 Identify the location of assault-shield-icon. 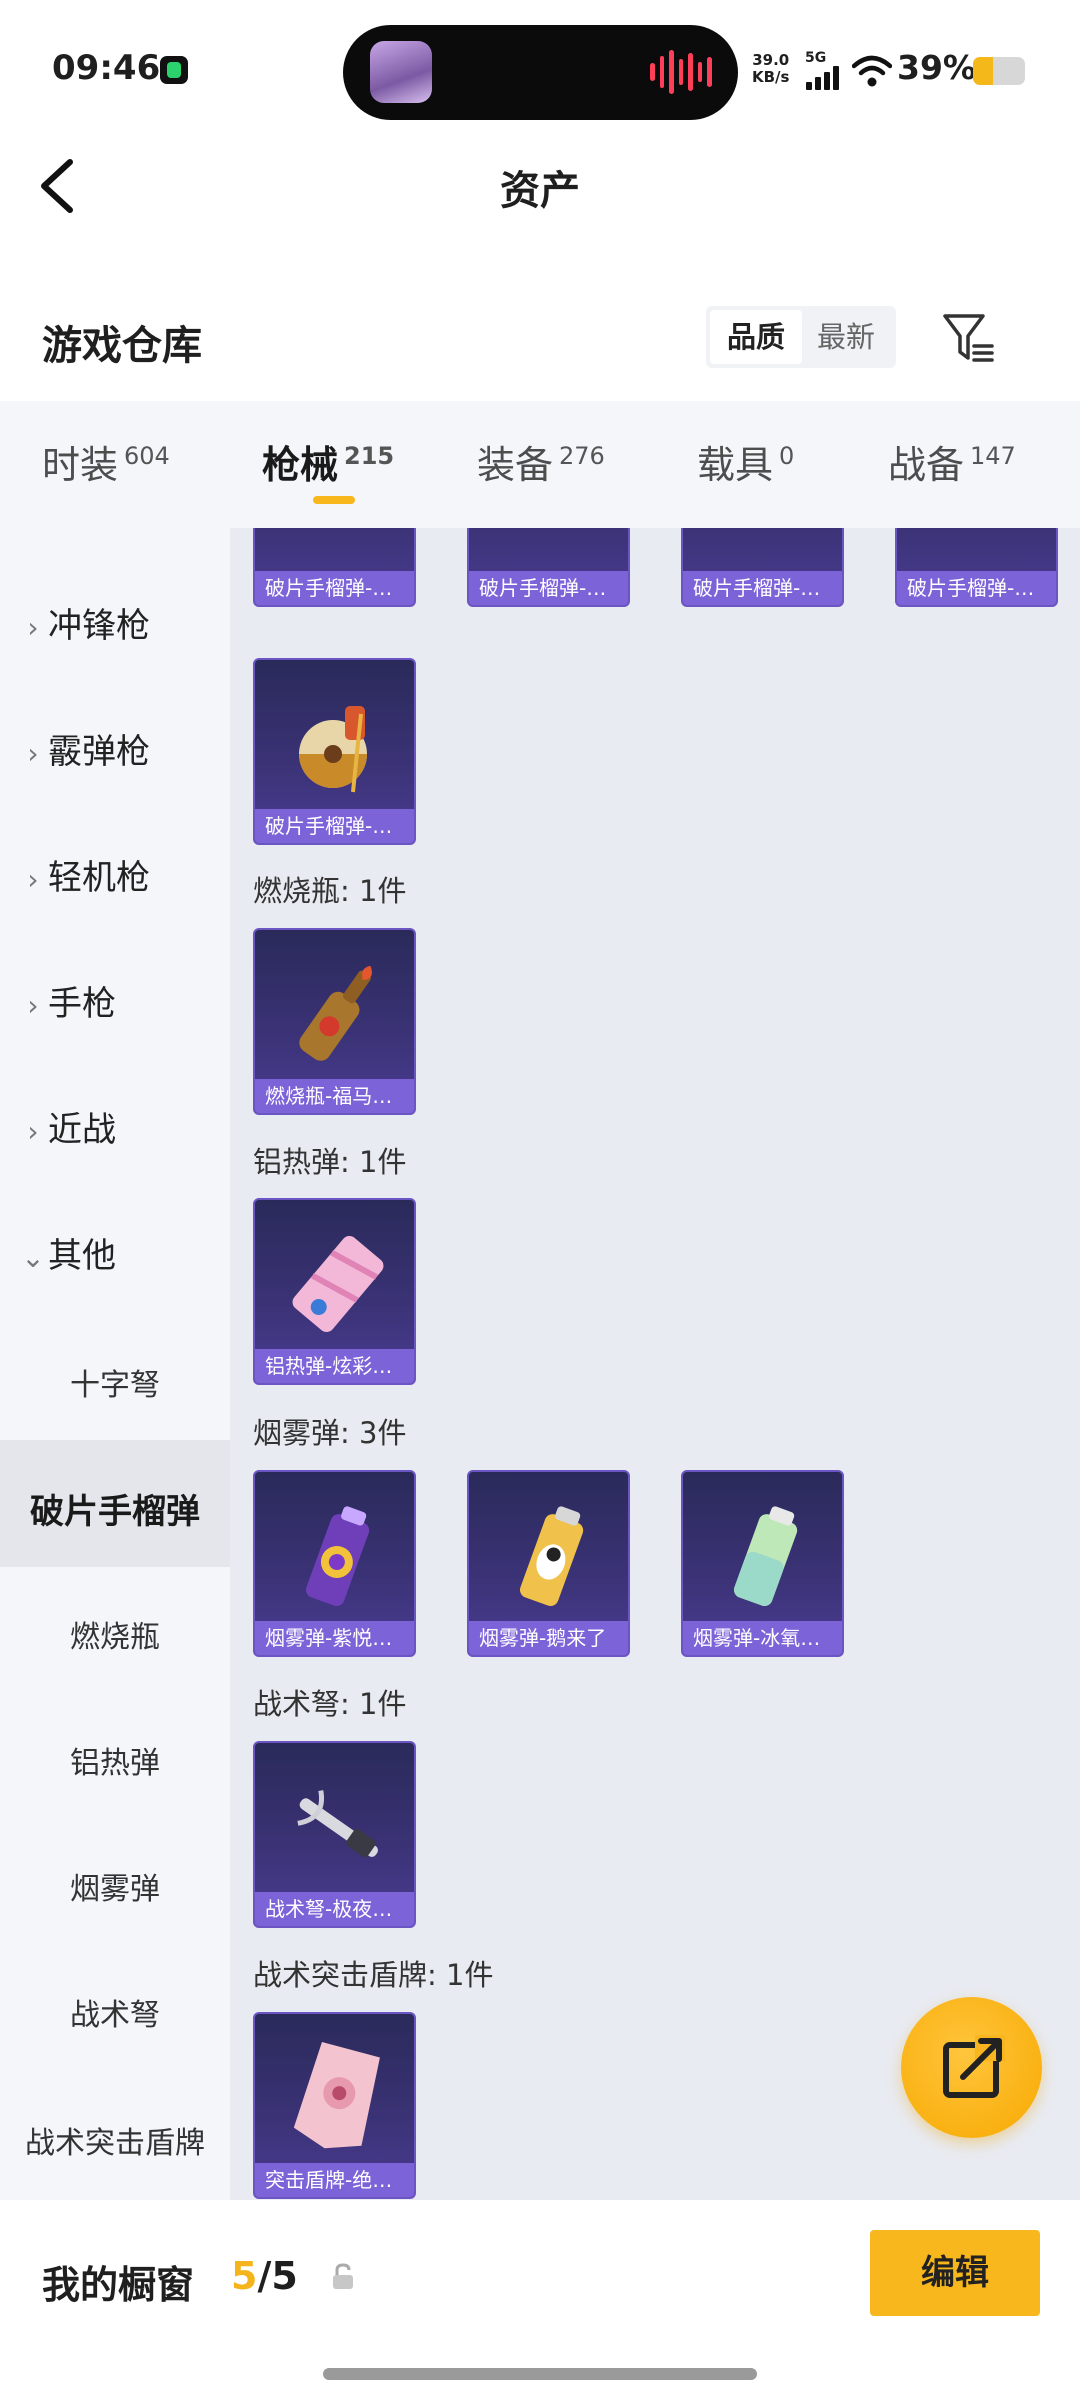
(336, 2095).